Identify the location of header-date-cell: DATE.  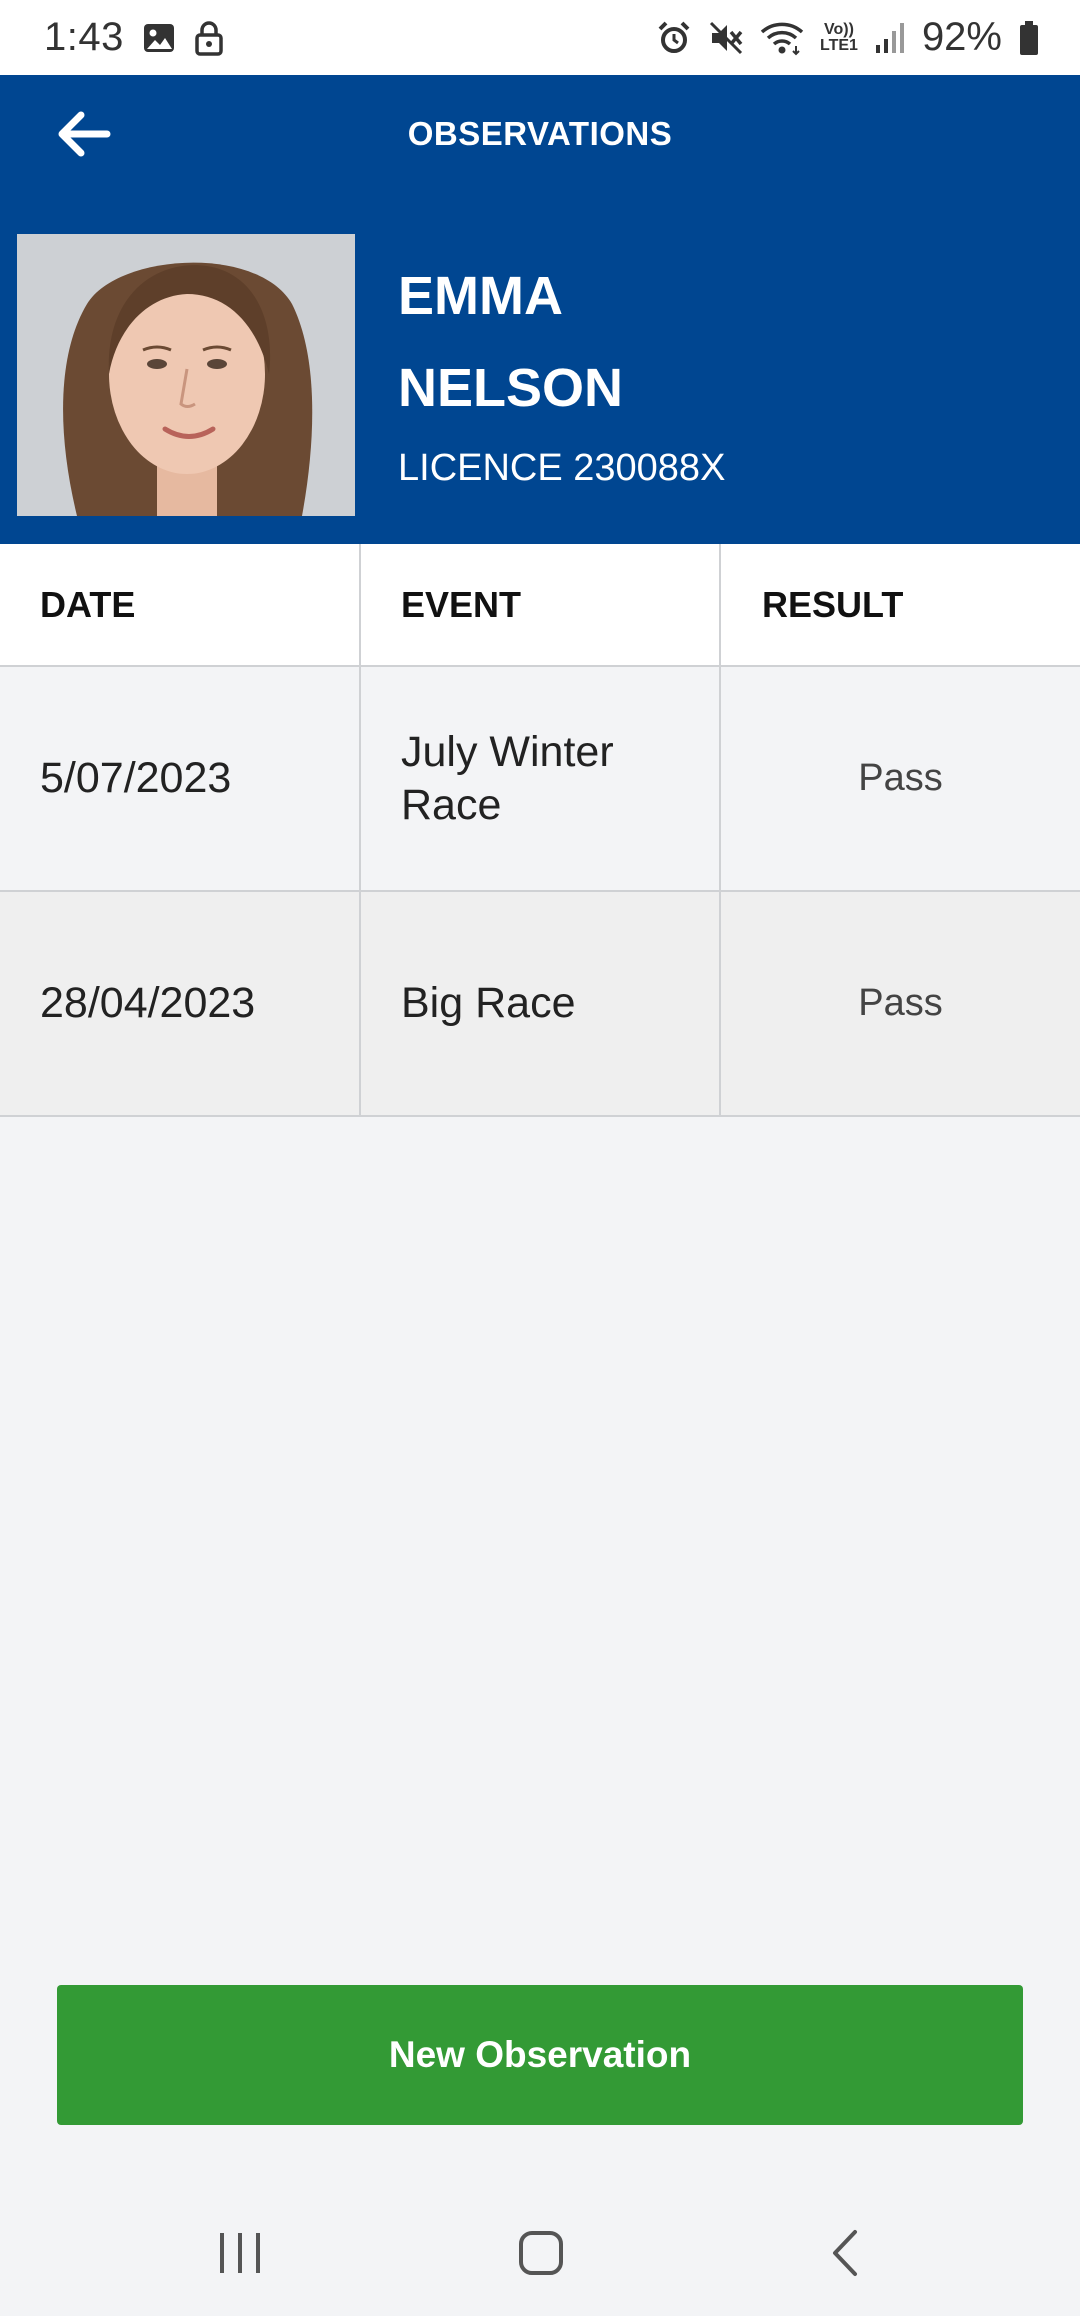
(180, 604).